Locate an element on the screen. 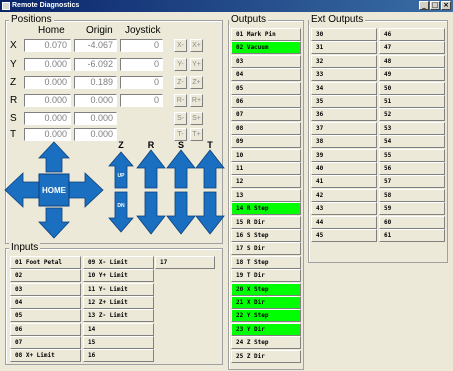 The image size is (453, 371). ext-output-cell: 56 is located at coordinates (412, 168).